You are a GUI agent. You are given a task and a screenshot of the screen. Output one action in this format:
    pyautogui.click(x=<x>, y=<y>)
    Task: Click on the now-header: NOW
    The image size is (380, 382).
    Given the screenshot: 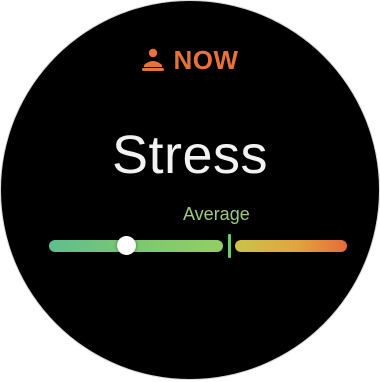 What is the action you would take?
    pyautogui.click(x=190, y=60)
    